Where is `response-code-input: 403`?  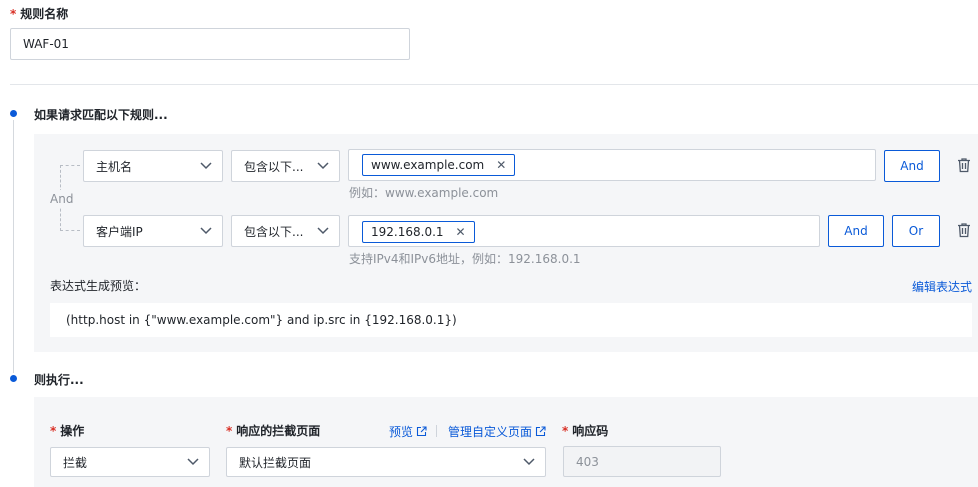
response-code-input: 403 is located at coordinates (642, 461).